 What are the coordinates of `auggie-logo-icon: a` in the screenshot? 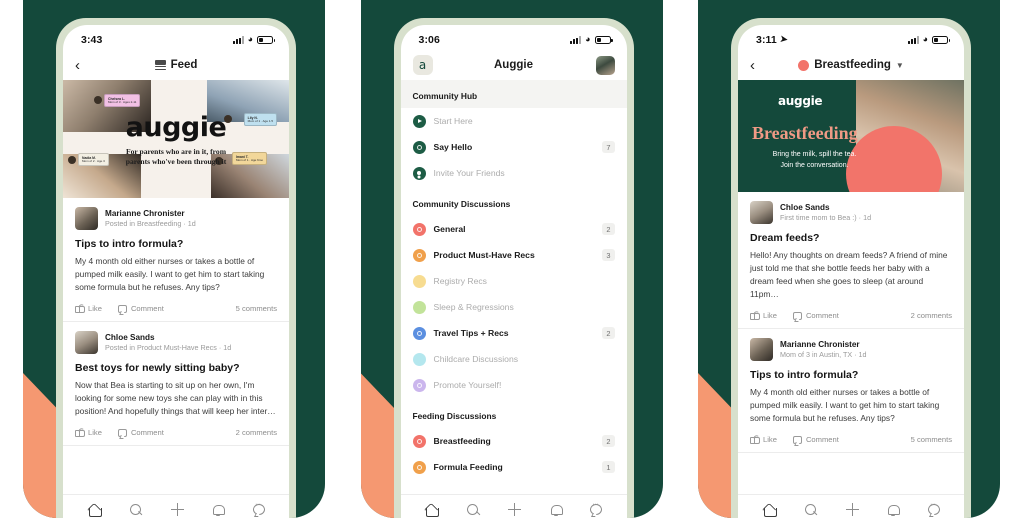 It's located at (422, 65).